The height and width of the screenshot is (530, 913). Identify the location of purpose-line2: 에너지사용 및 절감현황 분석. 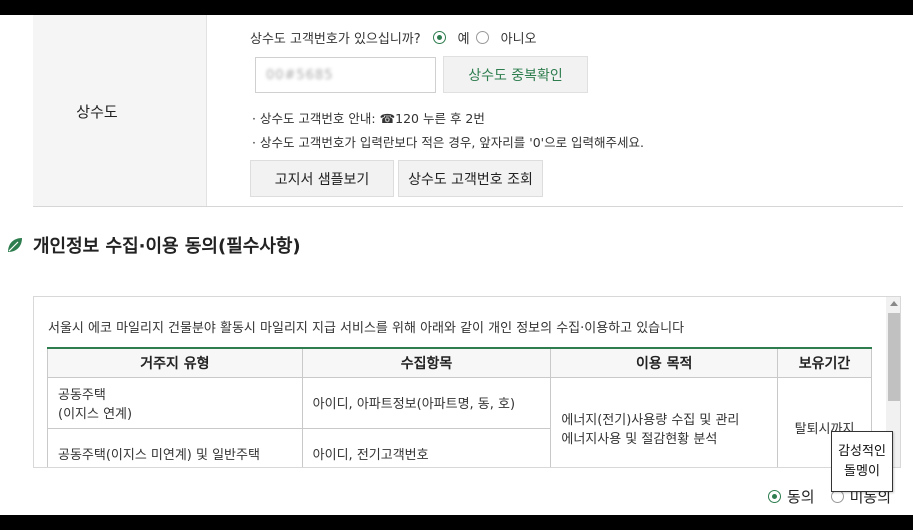
(639, 439).